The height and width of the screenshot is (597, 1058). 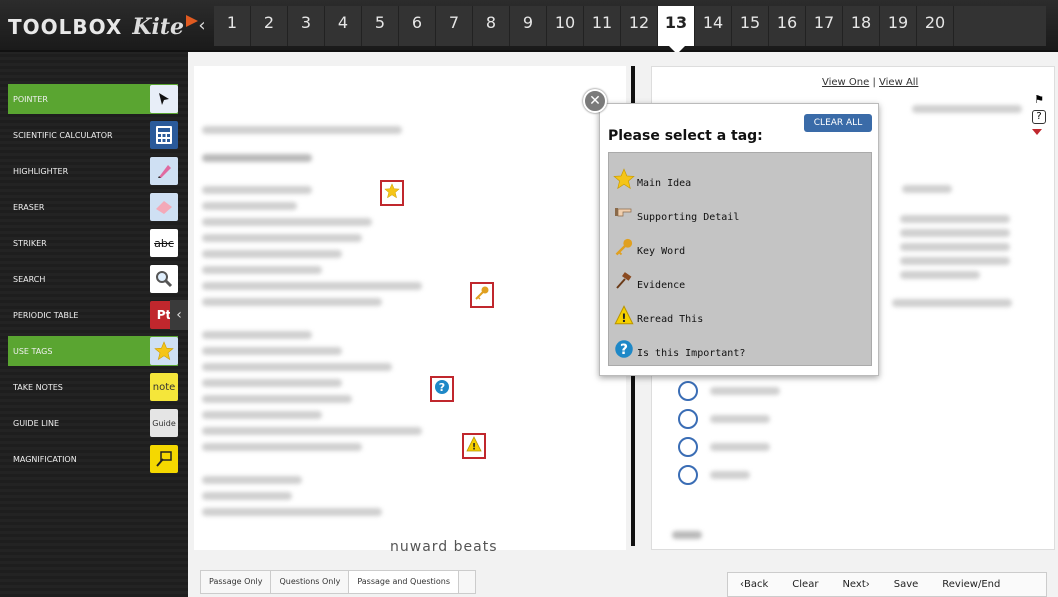 I want to click on question-4-button: 4, so click(x=343, y=26).